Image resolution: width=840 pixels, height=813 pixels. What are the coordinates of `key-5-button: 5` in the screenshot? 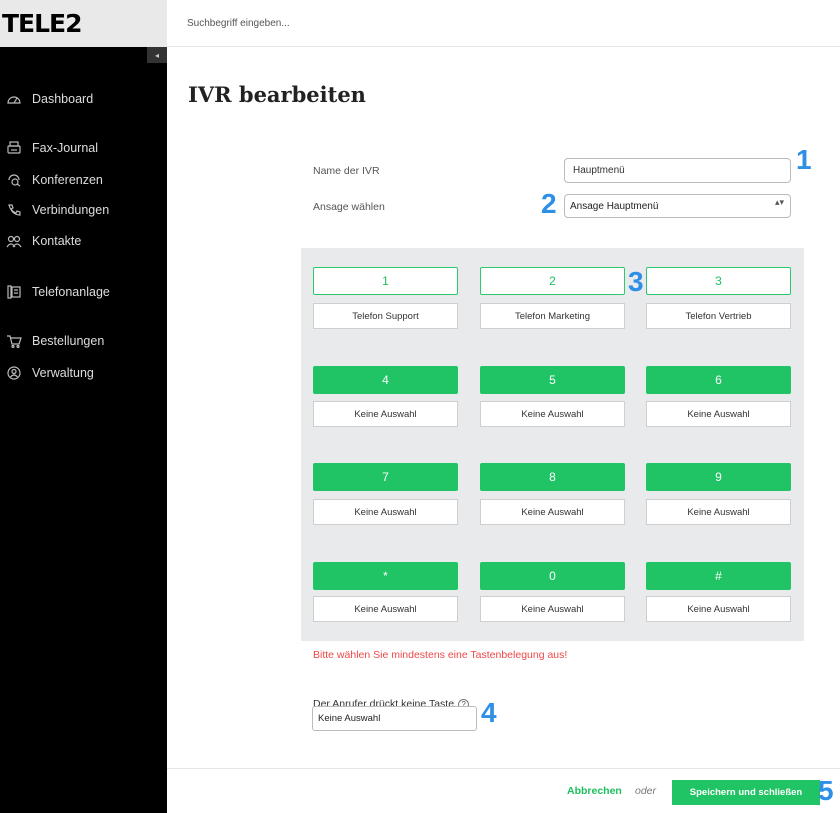 It's located at (552, 380).